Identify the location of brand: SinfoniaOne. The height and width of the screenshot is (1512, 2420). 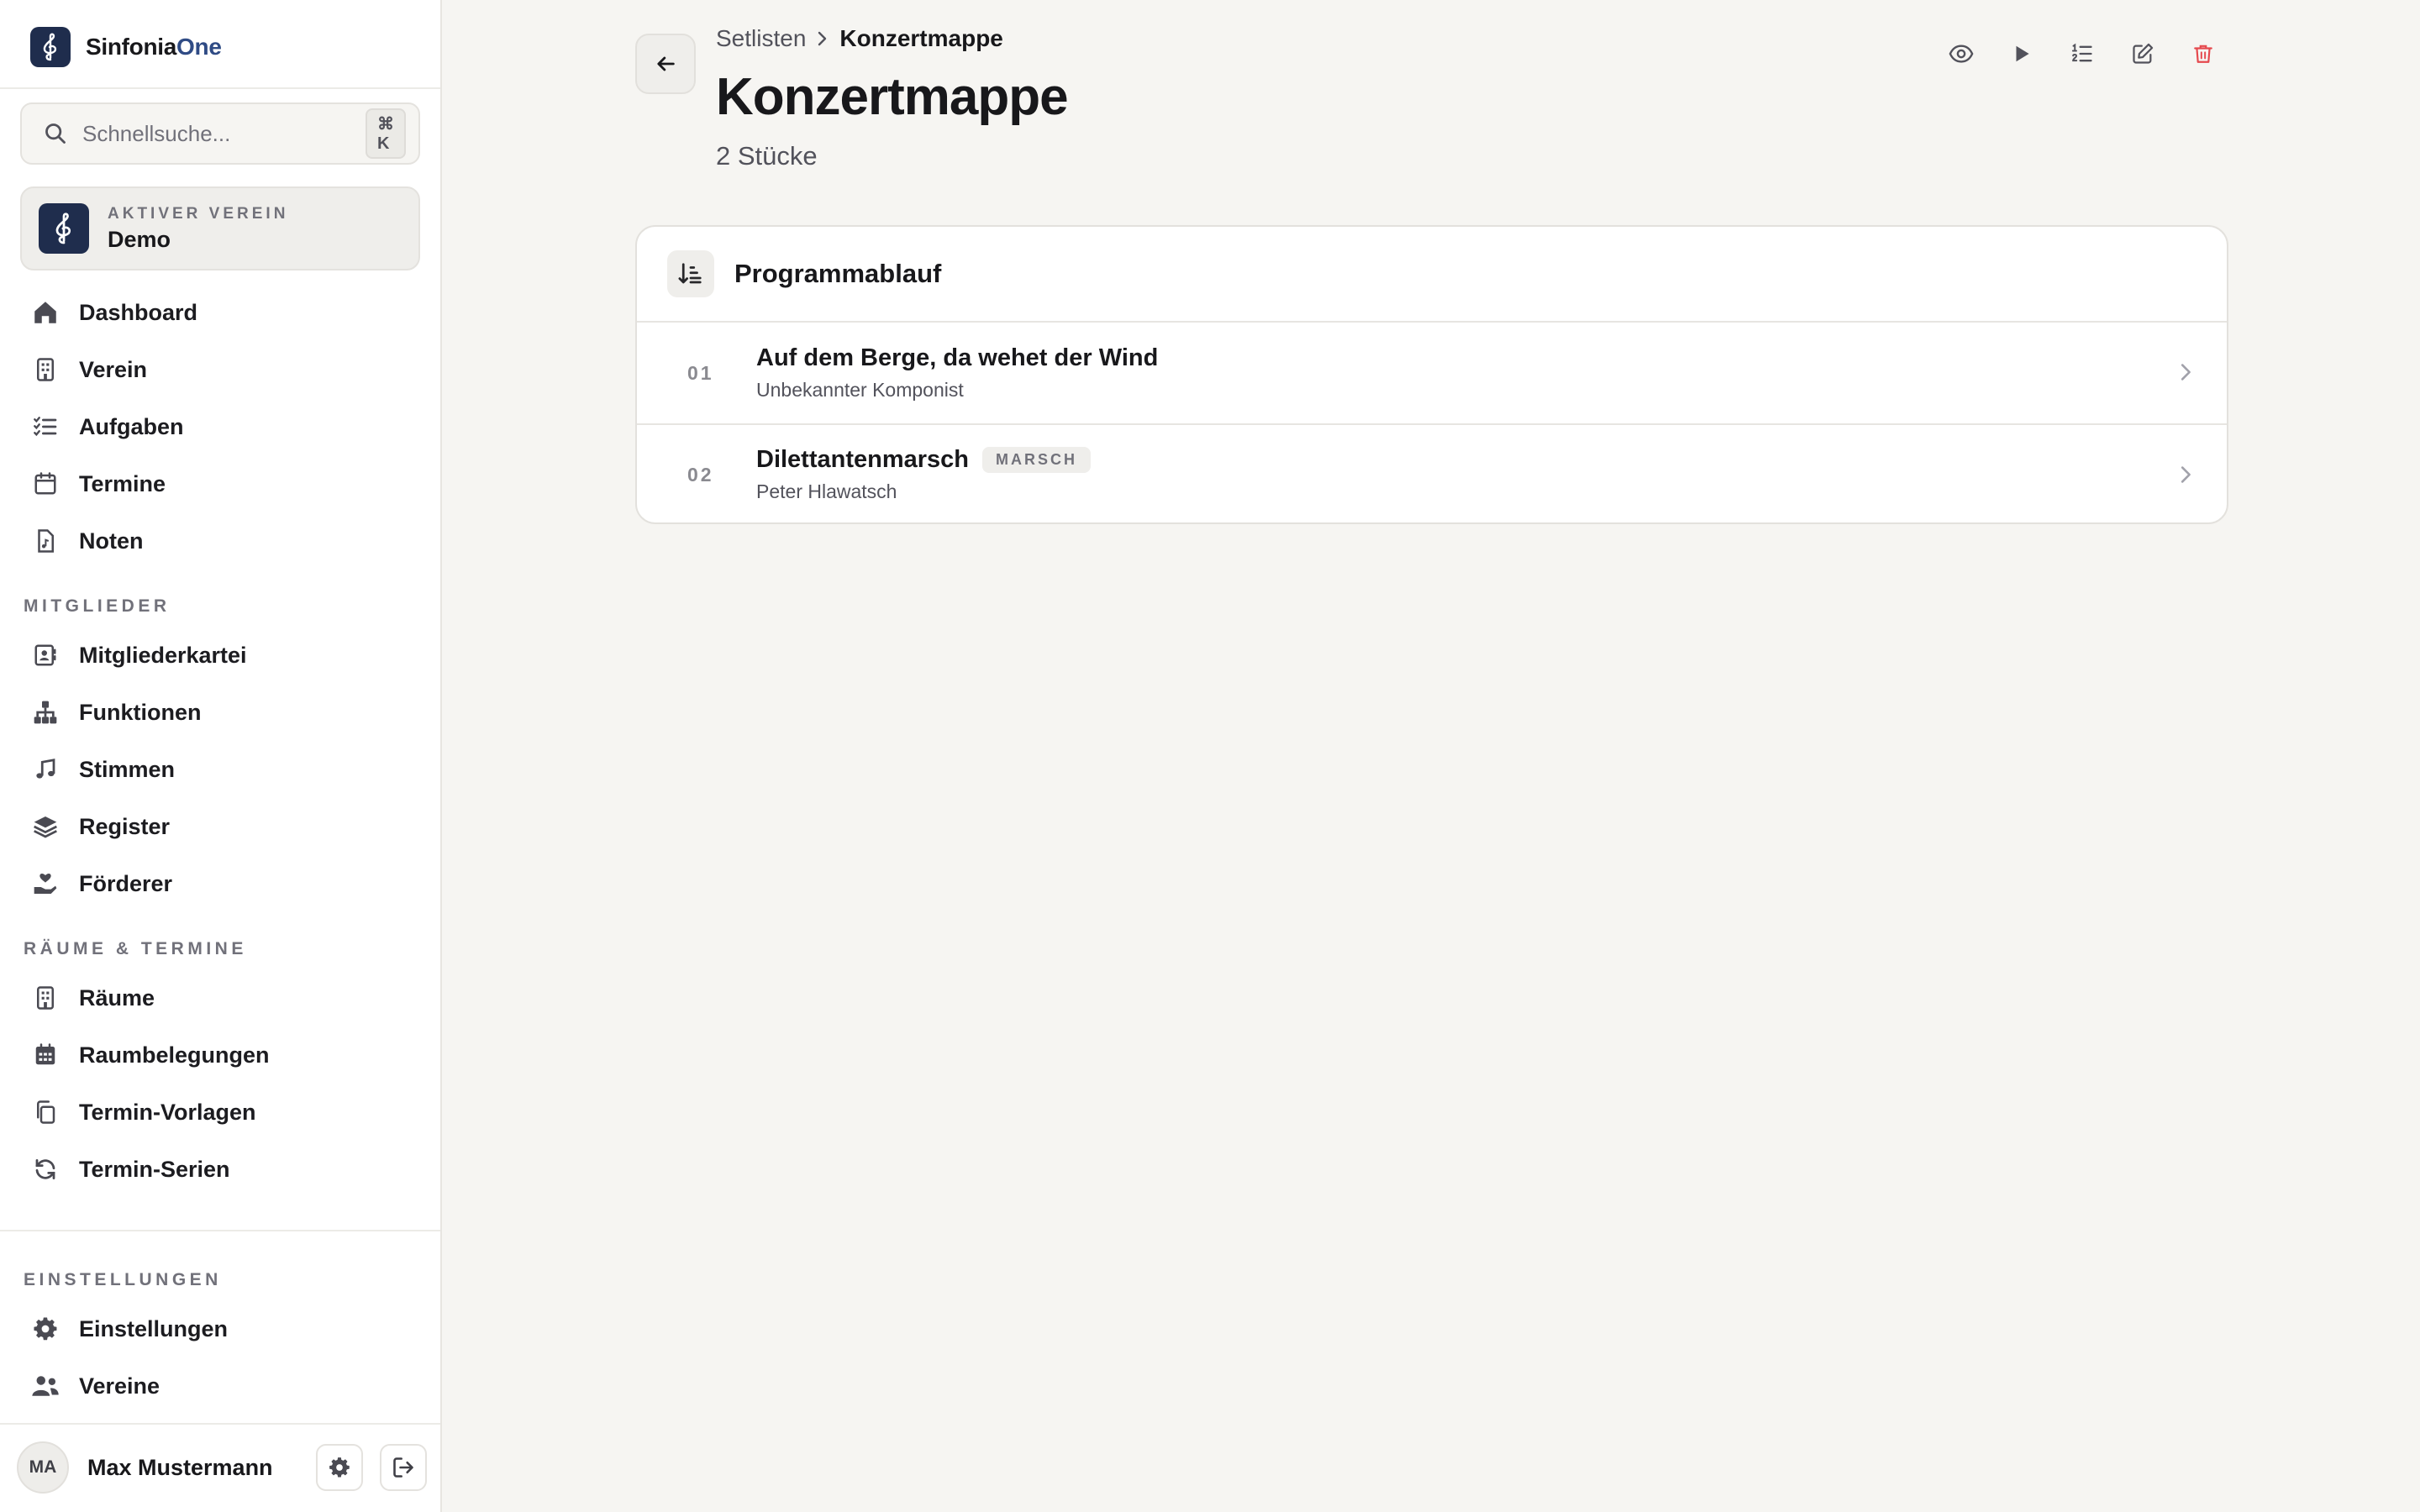
(126, 47).